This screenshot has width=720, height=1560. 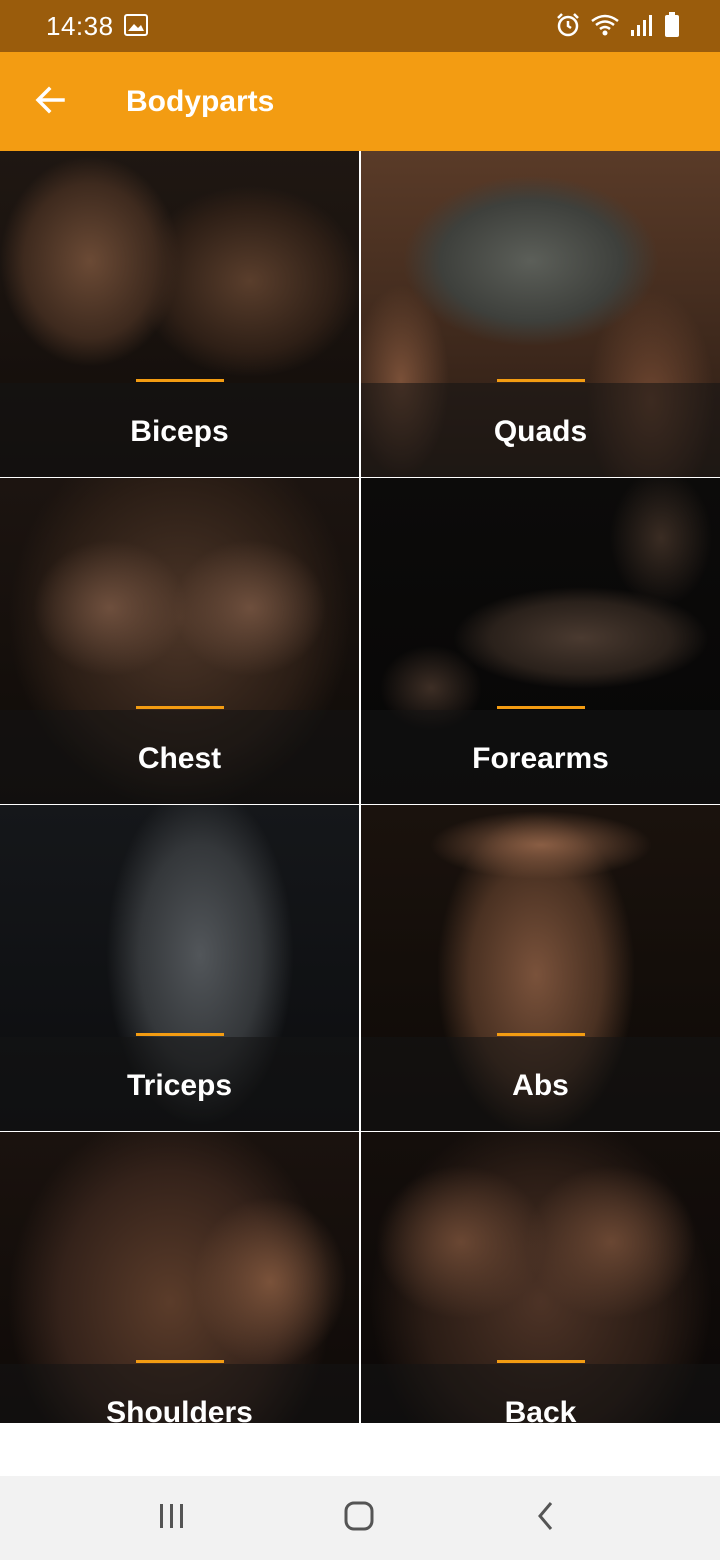 I want to click on bodypart-tile-biceps: Biceps, so click(x=179, y=314).